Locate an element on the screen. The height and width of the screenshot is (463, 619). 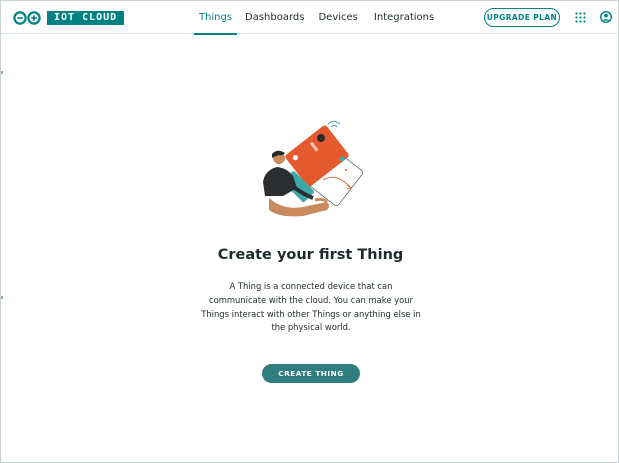
empty-state-title: Create your first Thing is located at coordinates (310, 255).